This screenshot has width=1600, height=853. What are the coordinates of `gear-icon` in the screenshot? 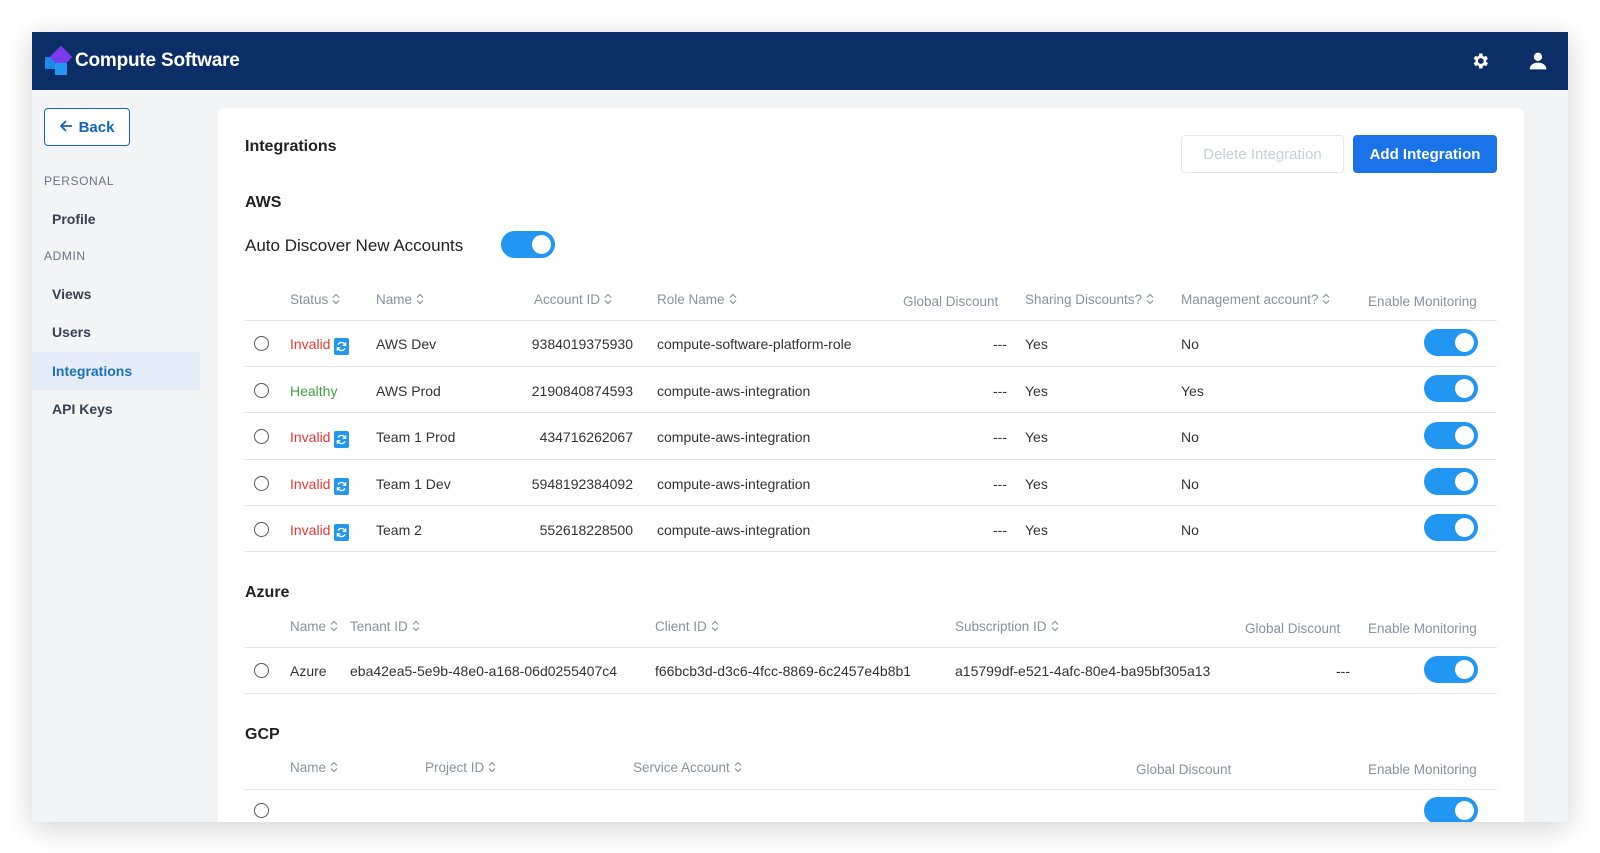 It's located at (1480, 61).